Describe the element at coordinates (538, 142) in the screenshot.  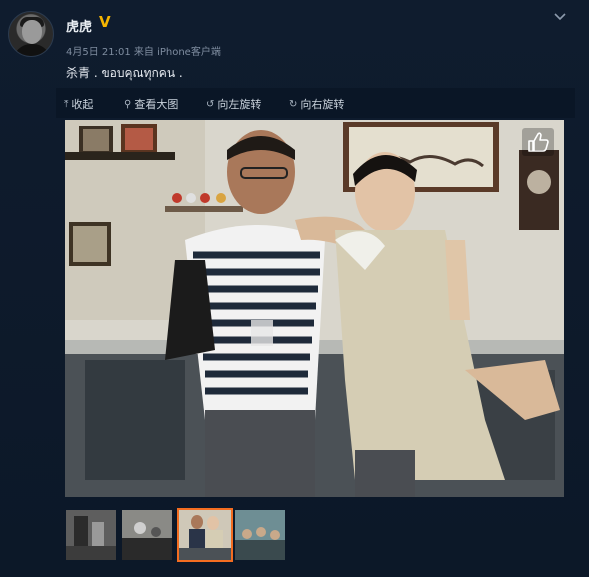
I see `like-thumbs-up-icon` at that location.